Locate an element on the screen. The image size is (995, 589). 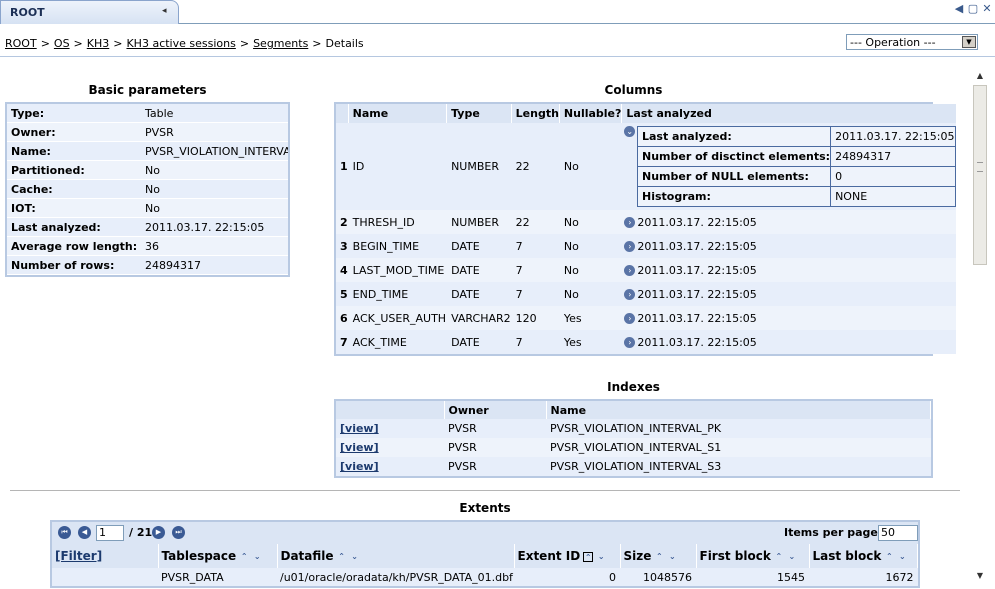
breadcrumb-segments: Segments is located at coordinates (280, 43).